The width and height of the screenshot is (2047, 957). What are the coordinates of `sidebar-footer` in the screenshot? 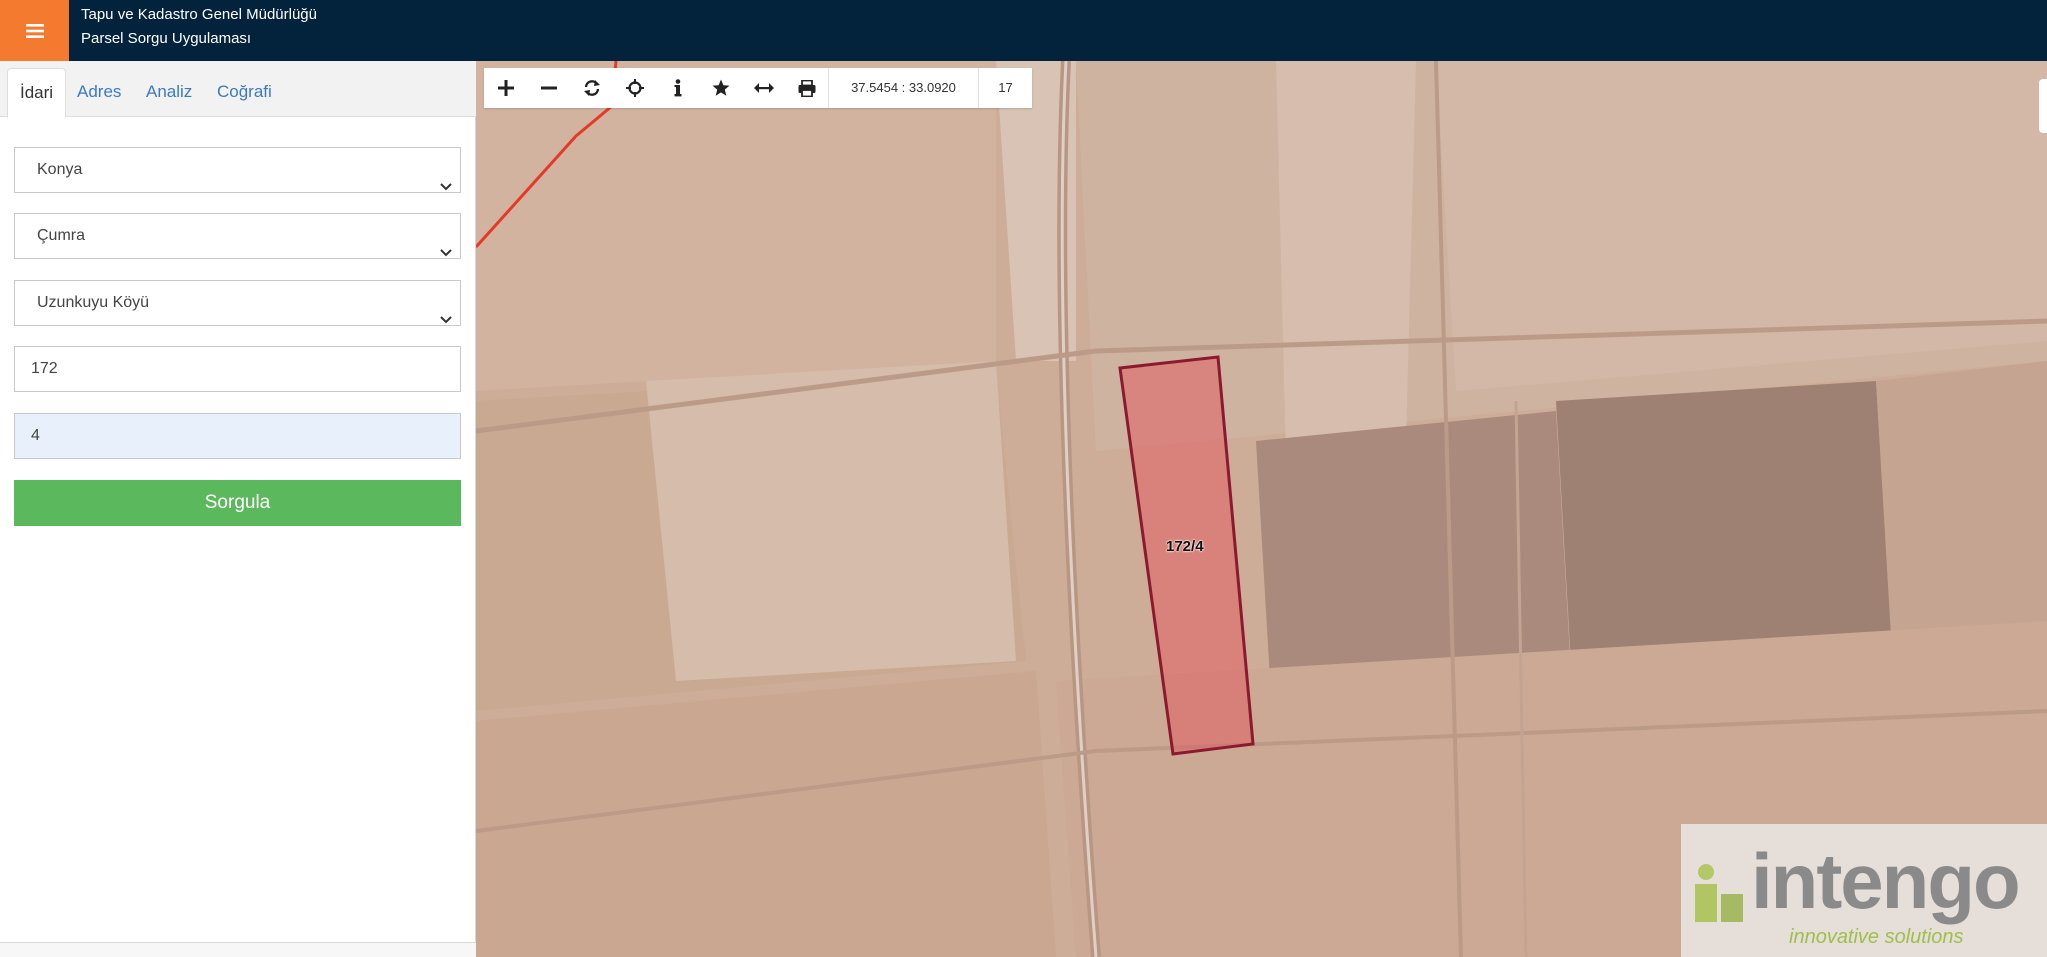 It's located at (238, 949).